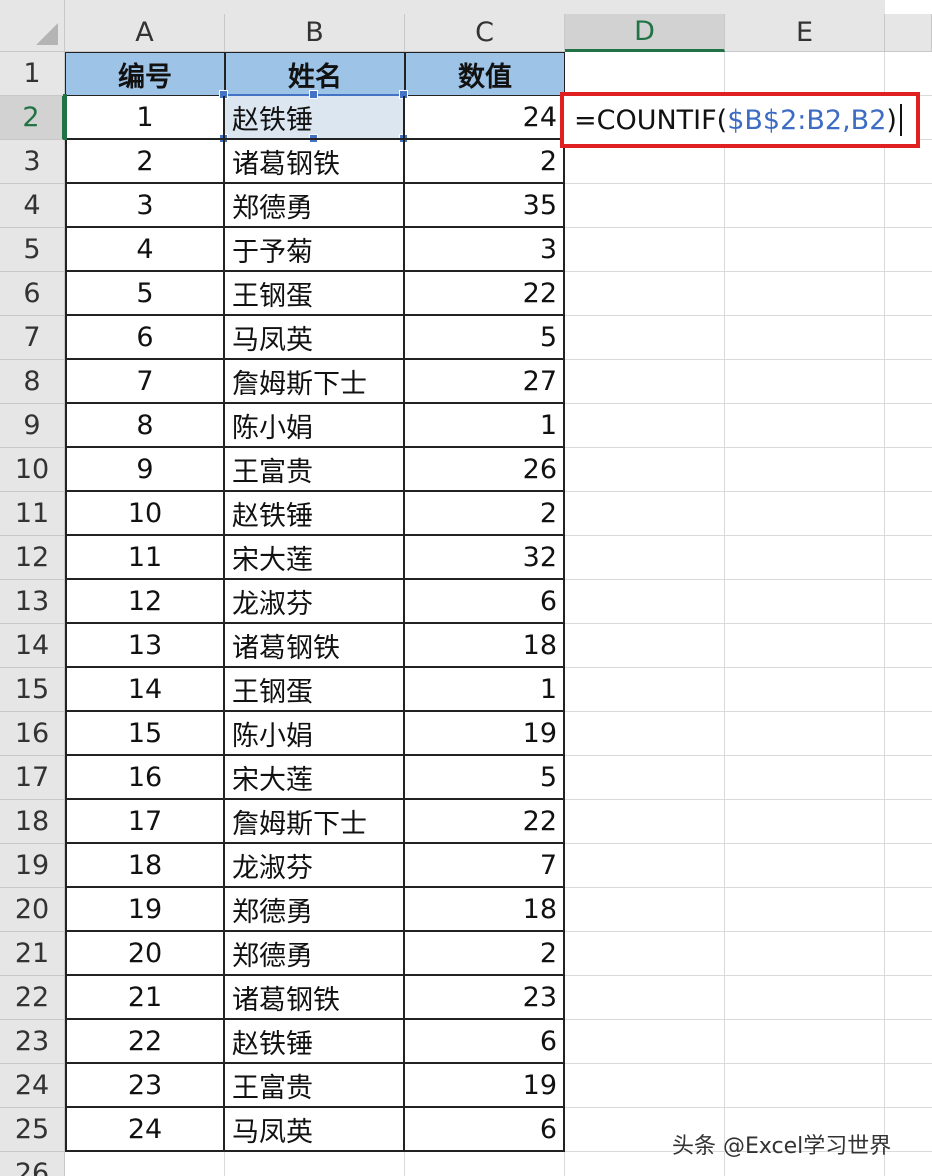  What do you see at coordinates (315, 1086) in the screenshot?
I see `cell-b24: 王富贵` at bounding box center [315, 1086].